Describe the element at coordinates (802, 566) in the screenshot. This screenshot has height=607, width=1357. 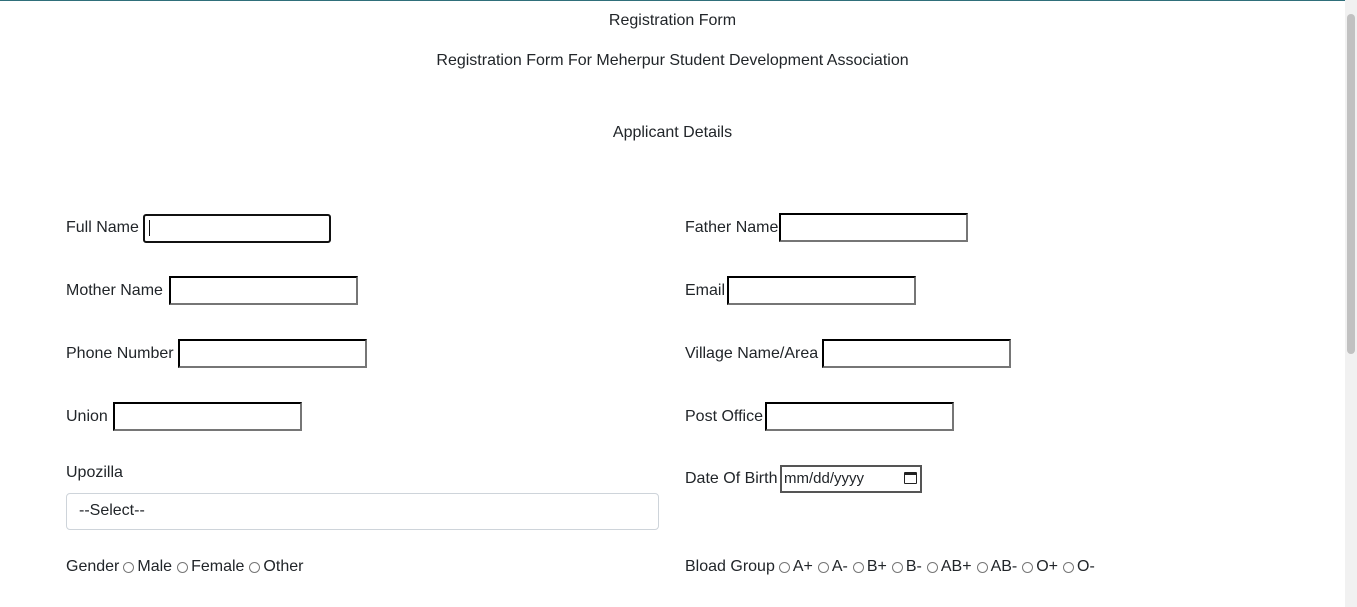
I see `blood-a-pos-label: A+` at that location.